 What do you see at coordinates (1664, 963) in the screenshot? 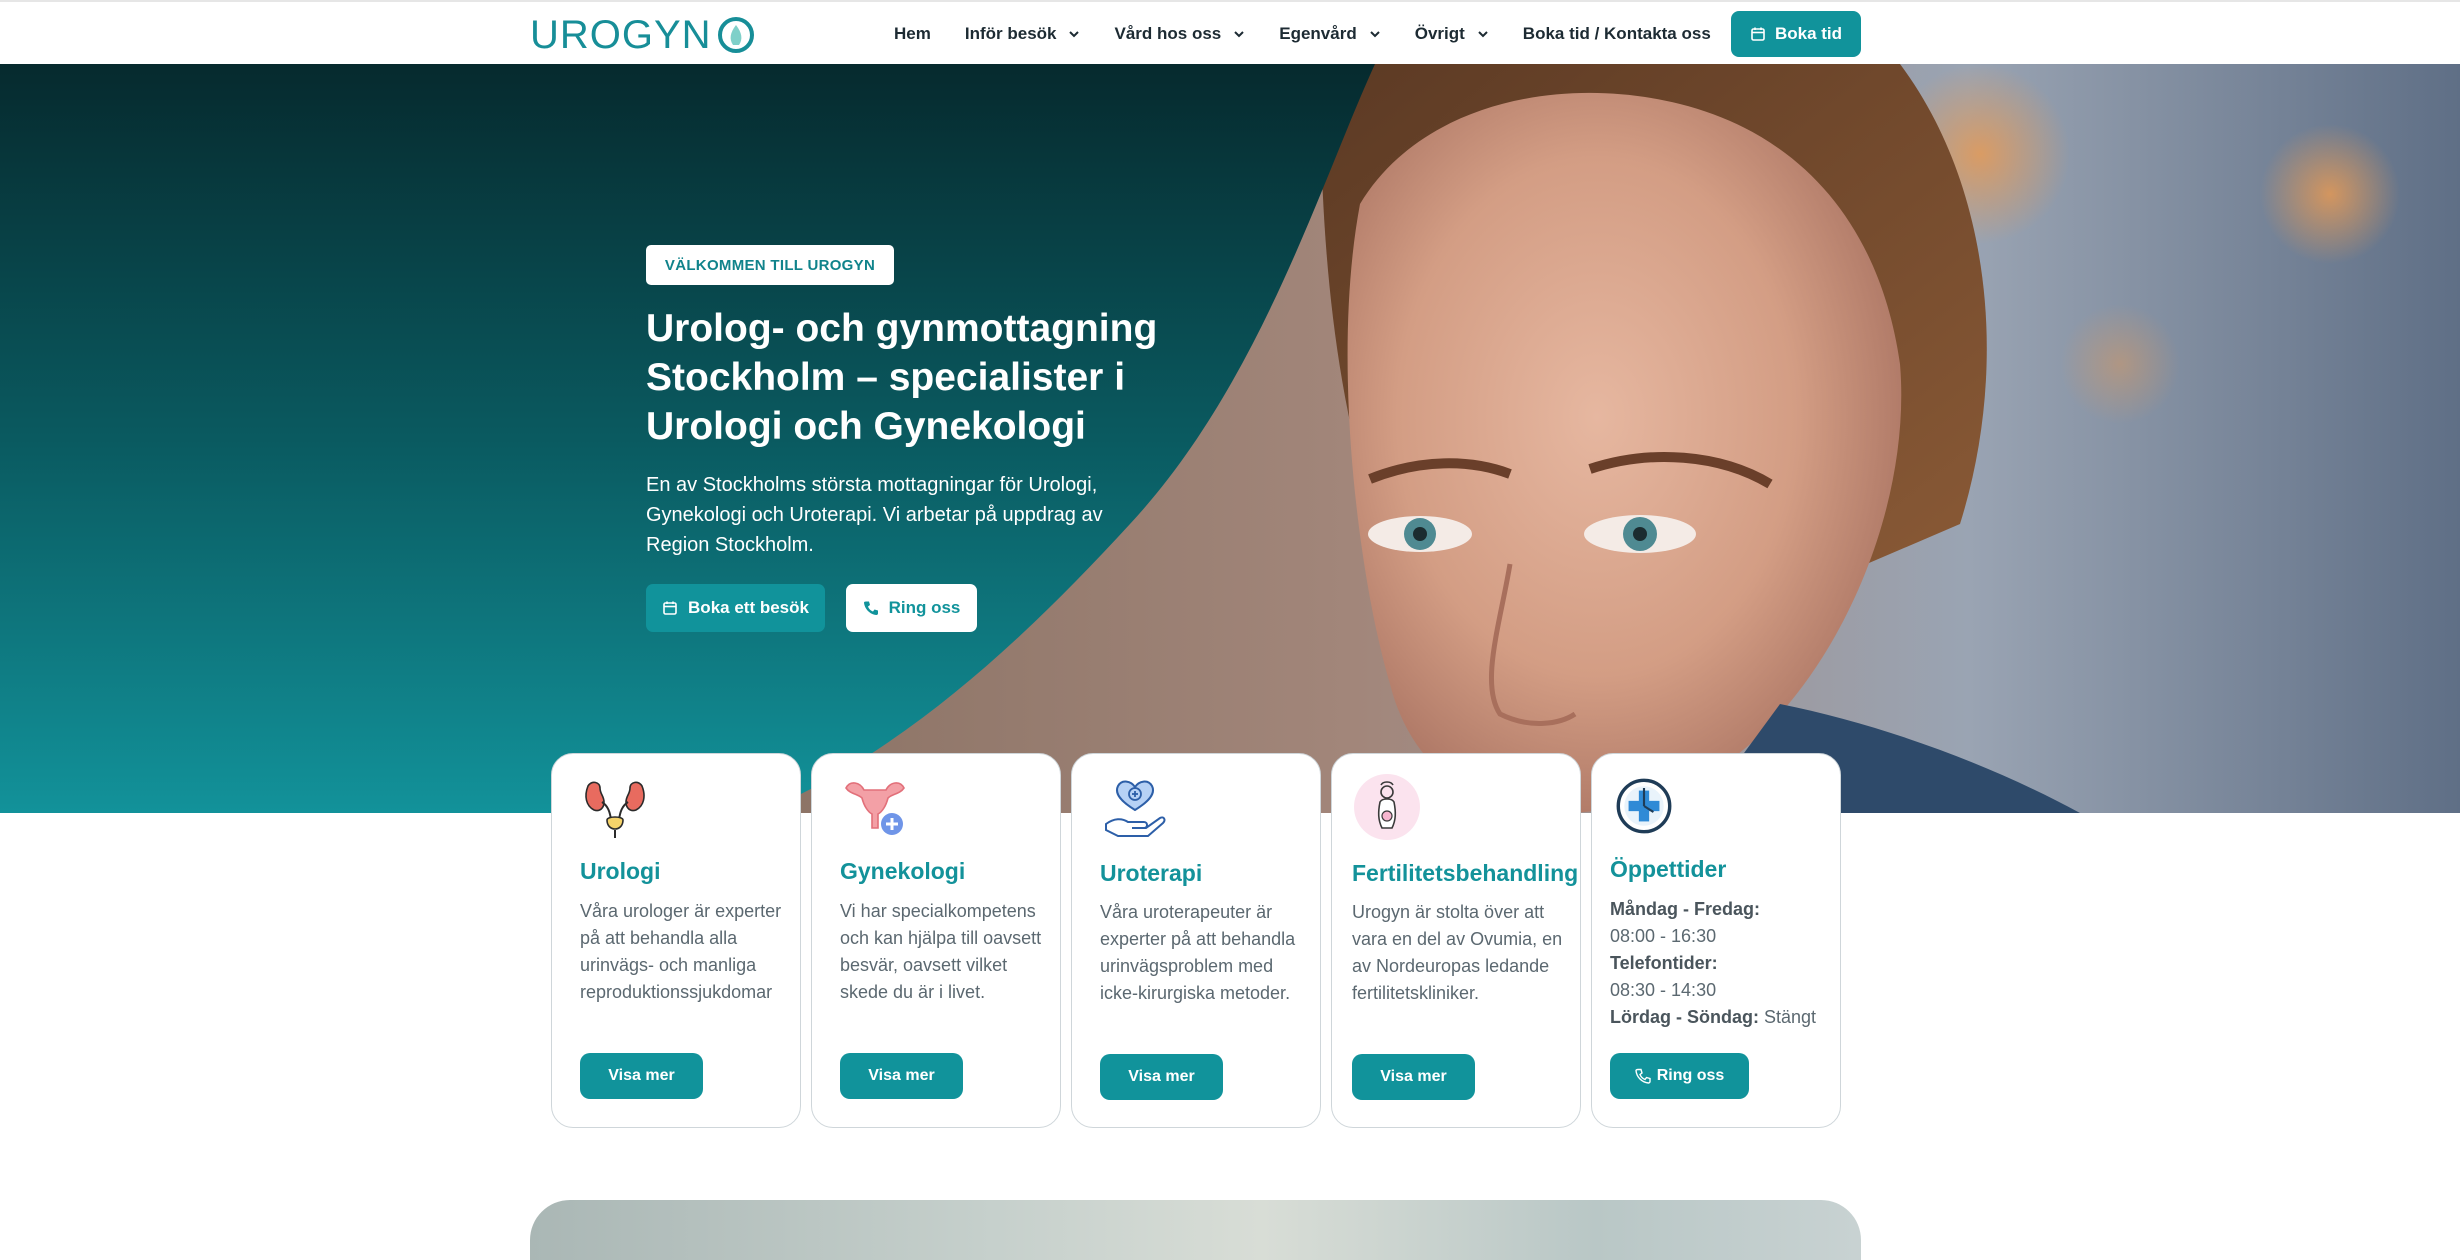
I see `phone-hours-label: Telefontider:` at bounding box center [1664, 963].